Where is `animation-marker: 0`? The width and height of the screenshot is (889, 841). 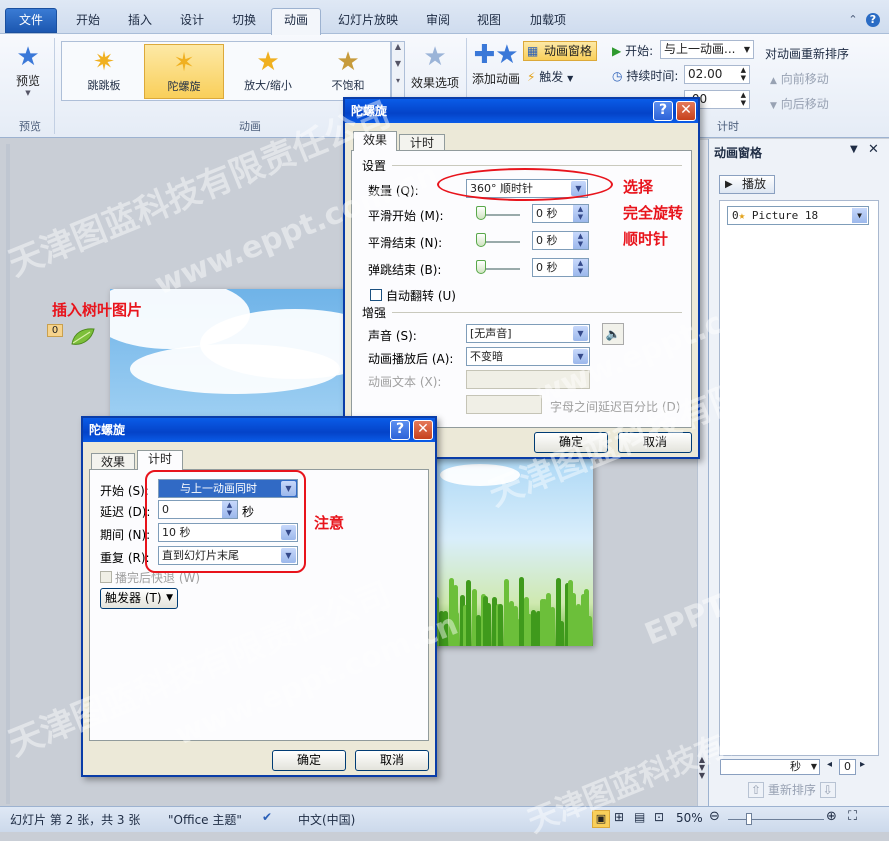
animation-marker: 0 is located at coordinates (55, 330).